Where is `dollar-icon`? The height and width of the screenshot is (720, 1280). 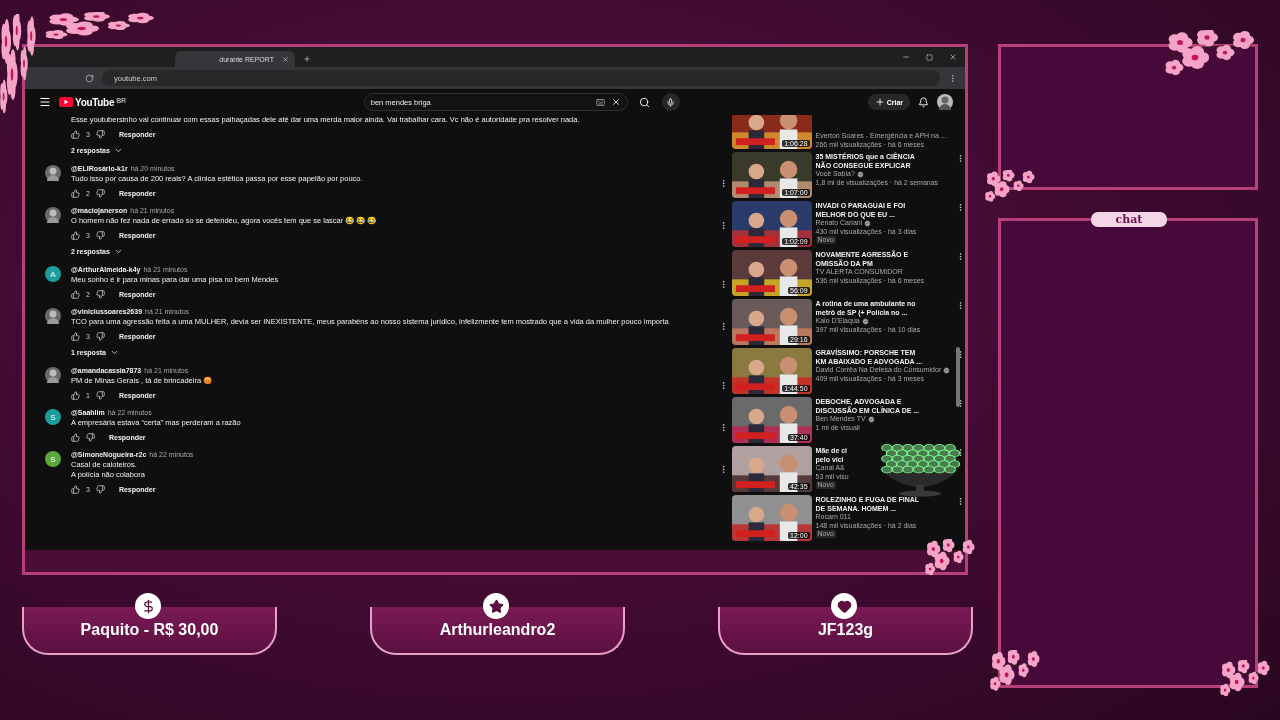
dollar-icon is located at coordinates (148, 606).